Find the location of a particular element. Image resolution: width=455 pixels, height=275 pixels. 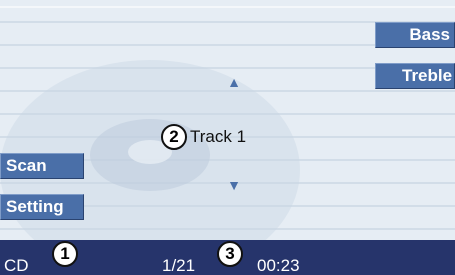

source-label: CD is located at coordinates (16, 265).